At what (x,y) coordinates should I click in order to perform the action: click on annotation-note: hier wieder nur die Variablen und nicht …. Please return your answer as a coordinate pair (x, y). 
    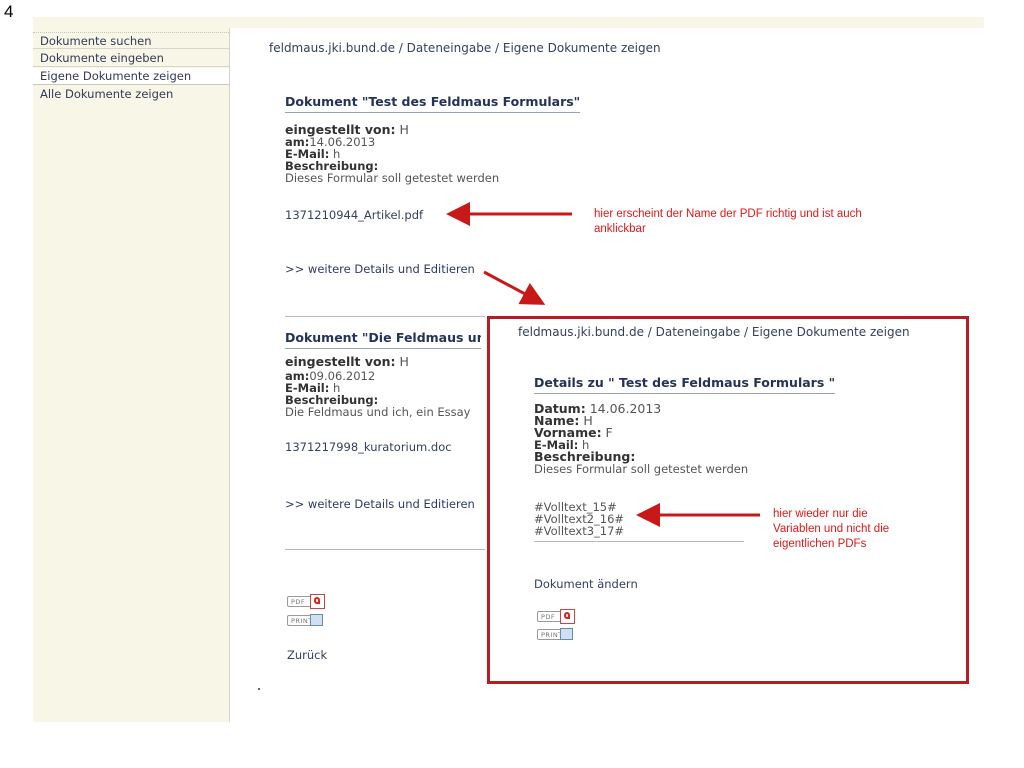
    Looking at the image, I should click on (831, 529).